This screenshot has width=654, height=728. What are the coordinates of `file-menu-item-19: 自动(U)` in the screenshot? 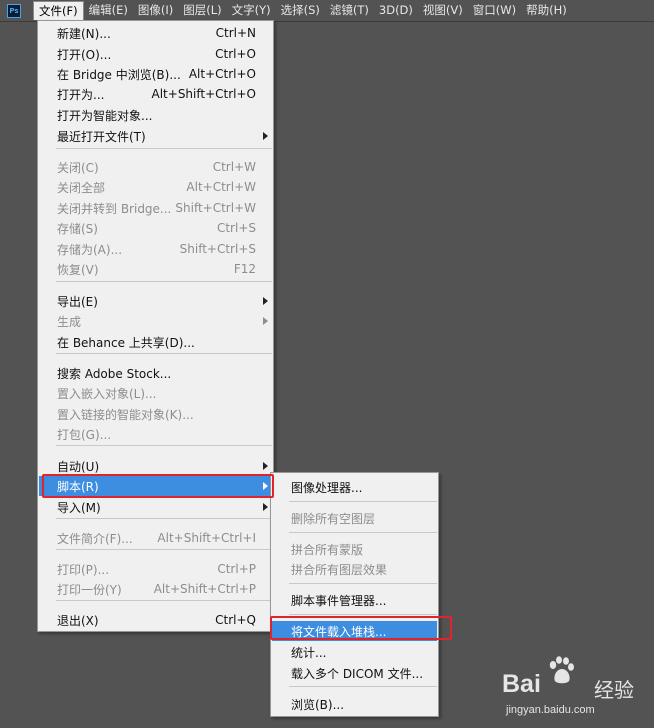 It's located at (155, 466).